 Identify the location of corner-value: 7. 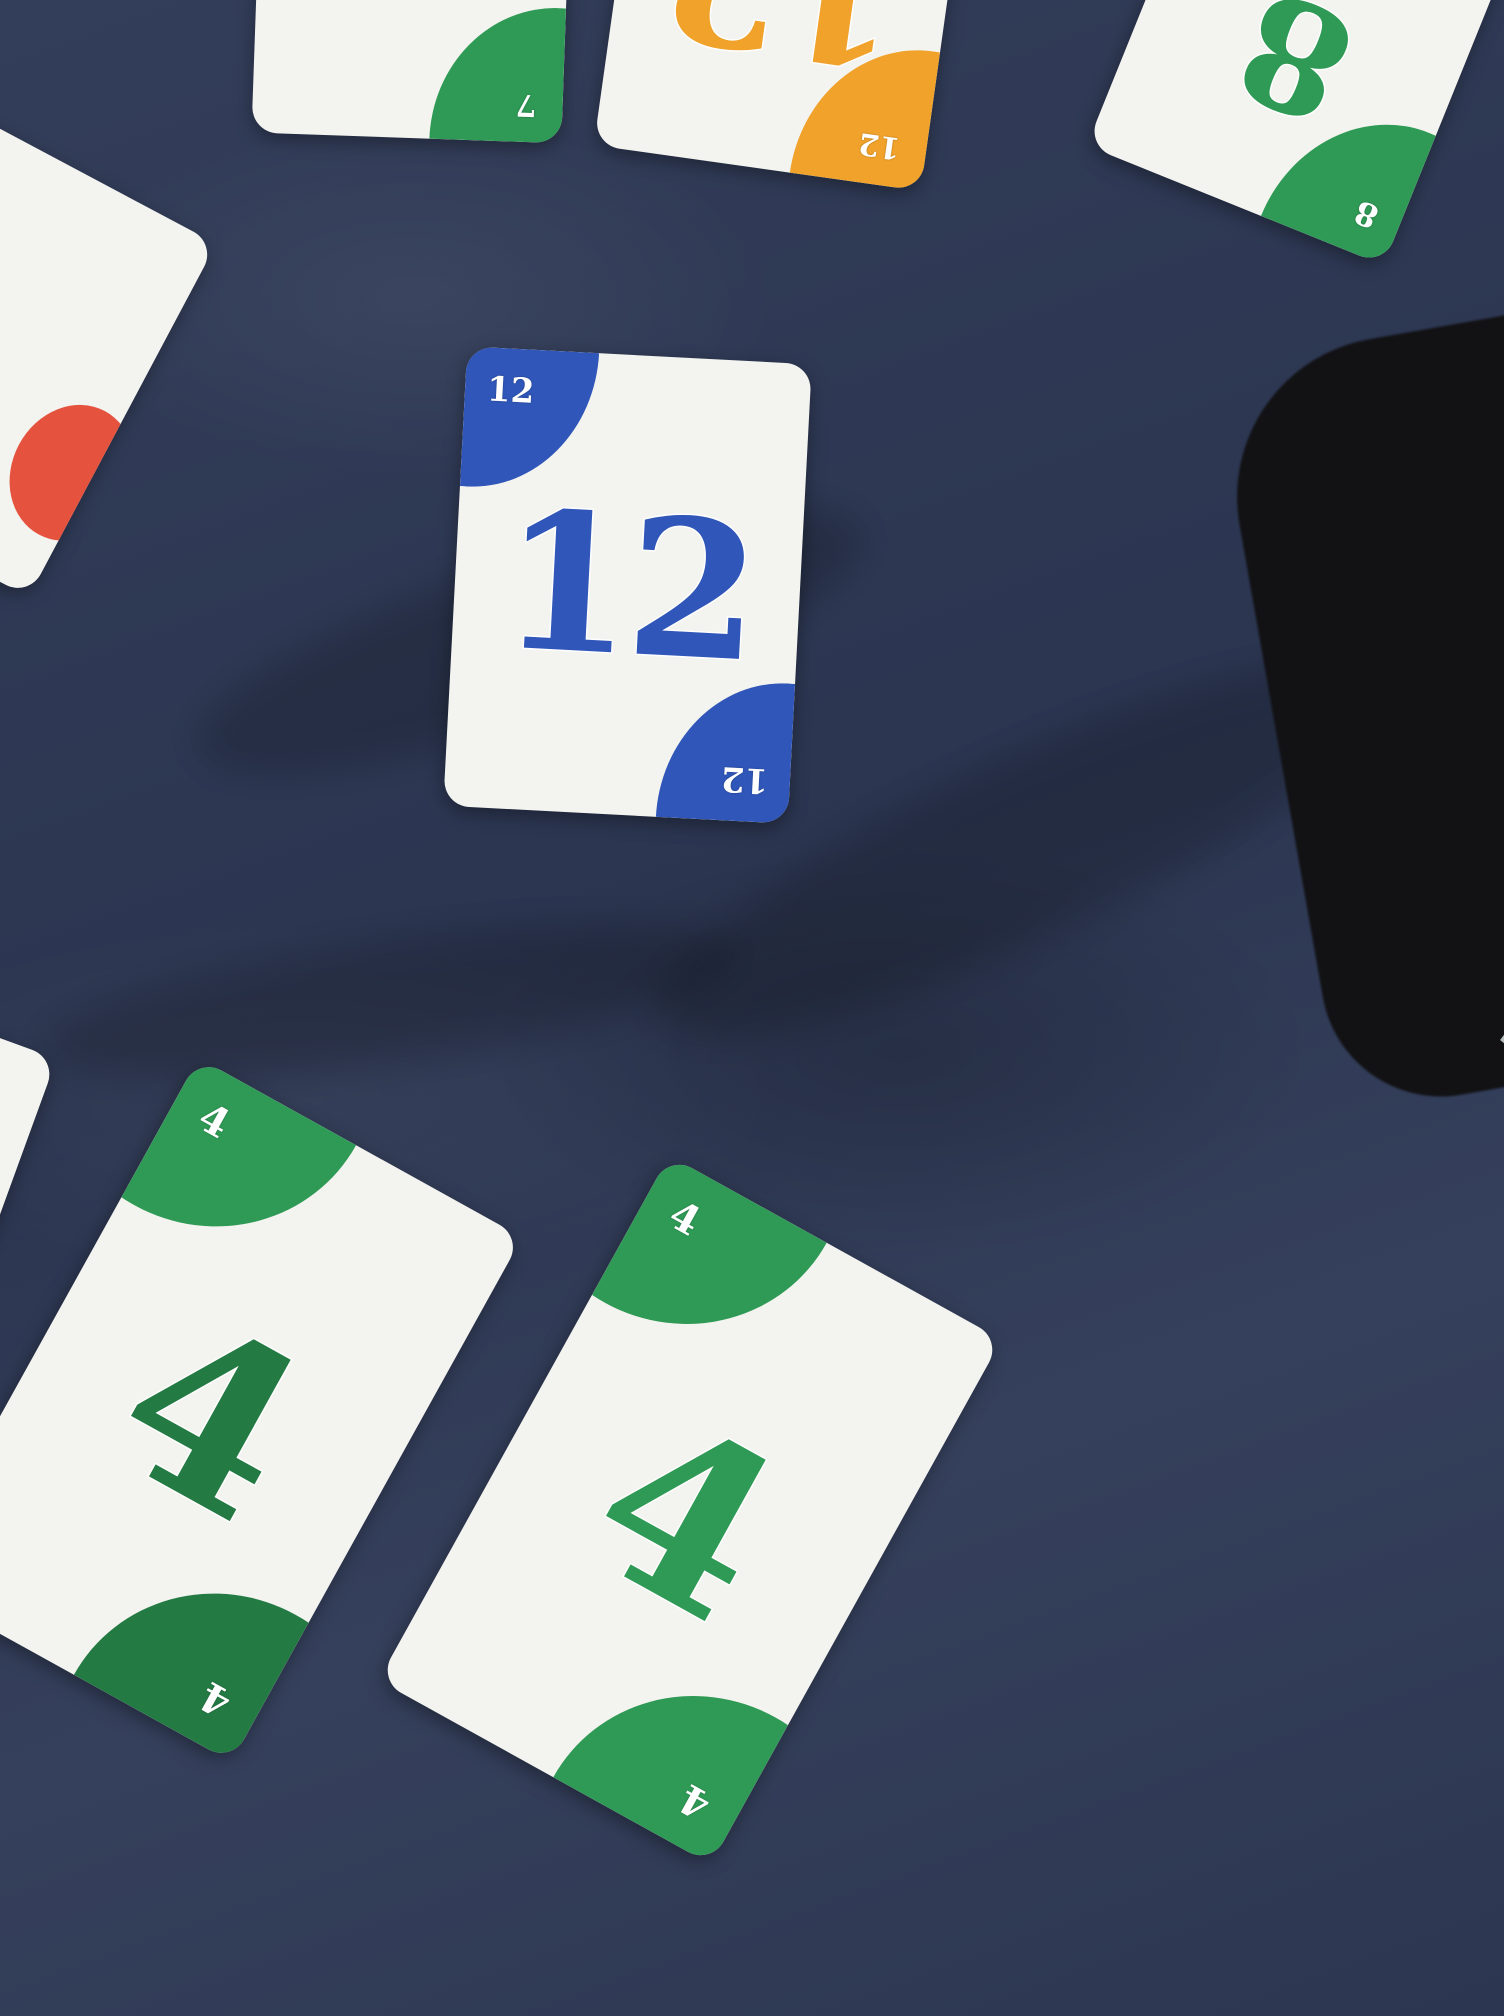
(526, 104).